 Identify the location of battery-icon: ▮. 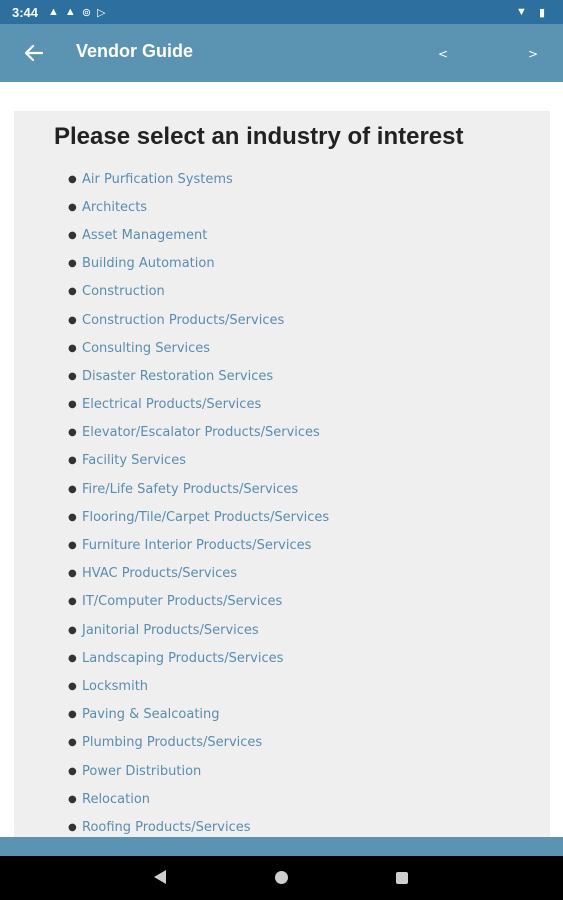
(541, 12).